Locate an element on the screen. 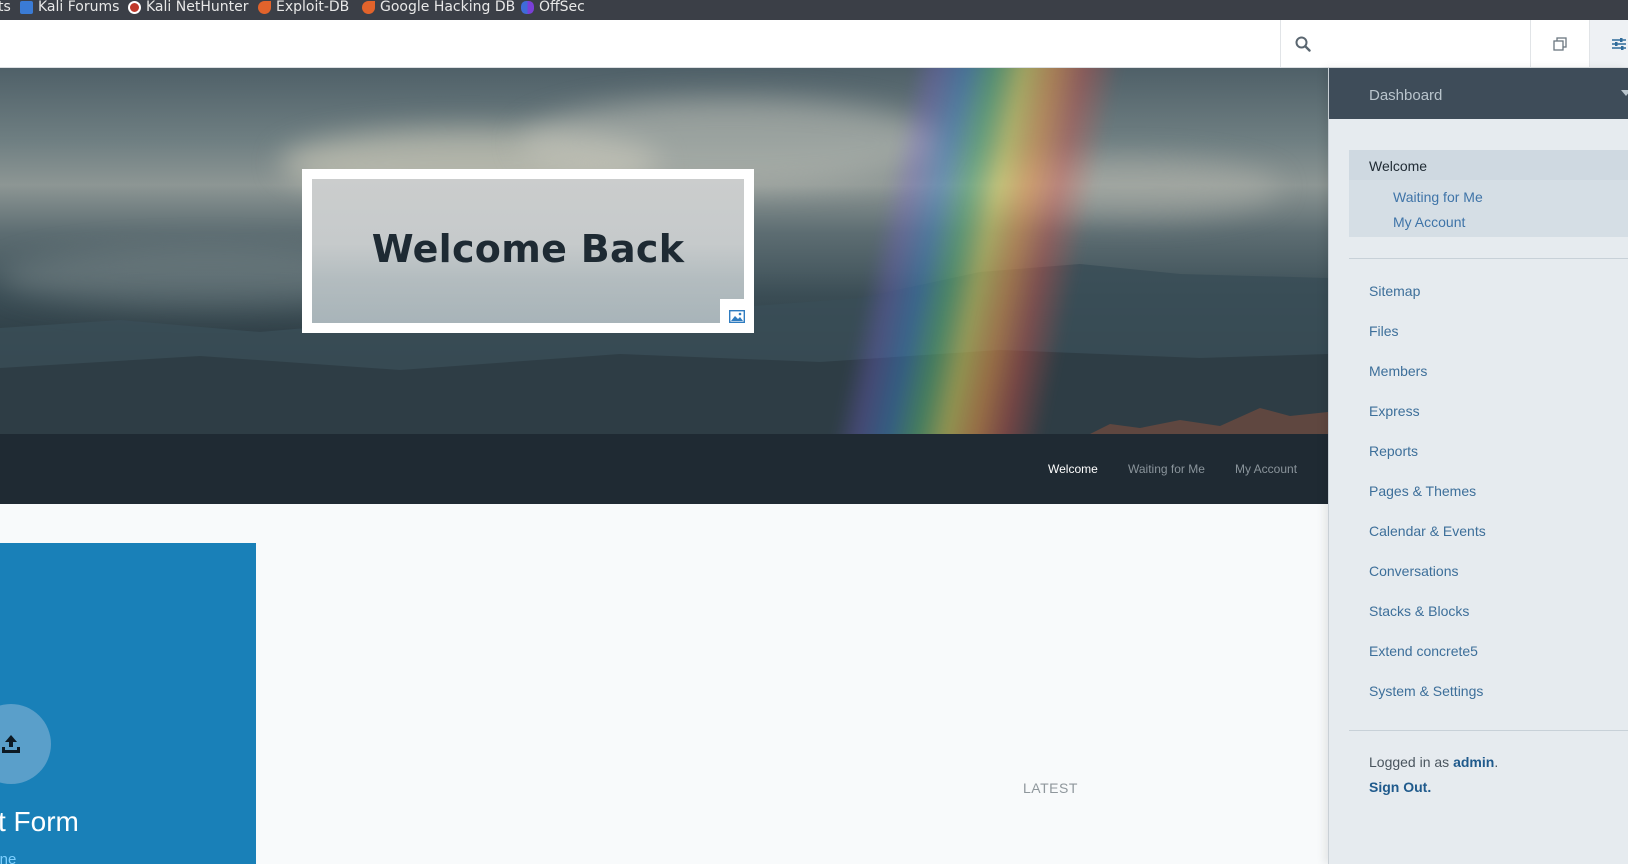 Image resolution: width=1628 pixels, height=864 pixels. bookmark-partial: ts is located at coordinates (5, 10).